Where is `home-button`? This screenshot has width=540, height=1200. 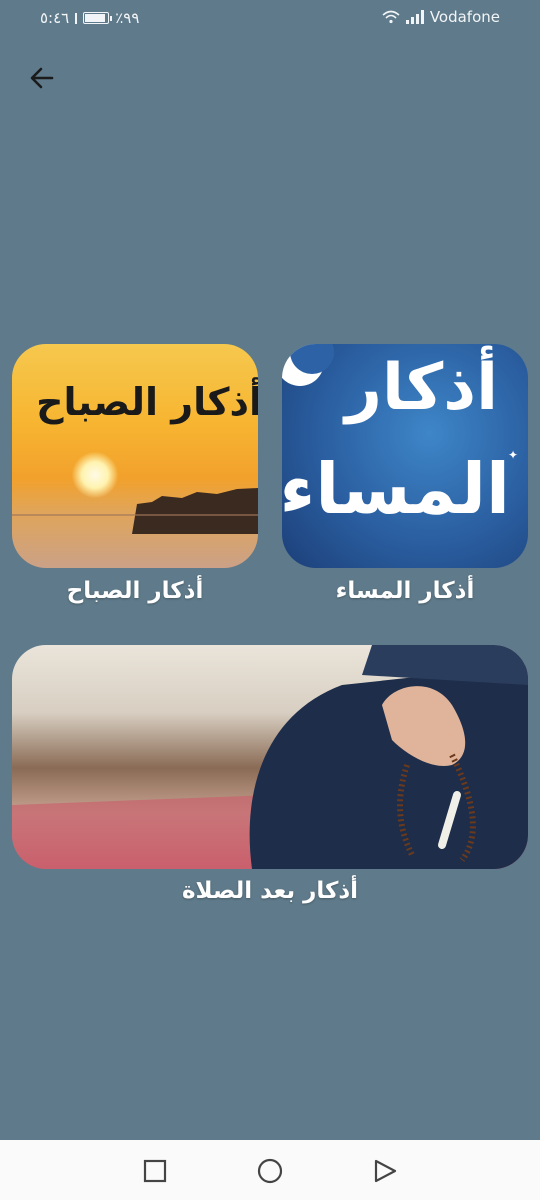 home-button is located at coordinates (270, 1171).